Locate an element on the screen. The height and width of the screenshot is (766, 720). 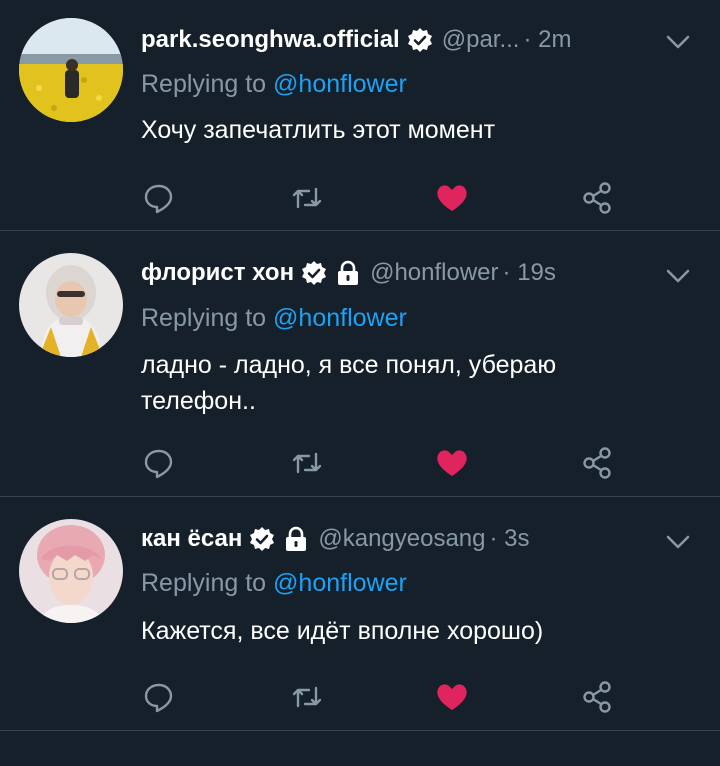
tweet-text: Кажется, все идёт вполне хорошо) is located at coordinates (342, 631).